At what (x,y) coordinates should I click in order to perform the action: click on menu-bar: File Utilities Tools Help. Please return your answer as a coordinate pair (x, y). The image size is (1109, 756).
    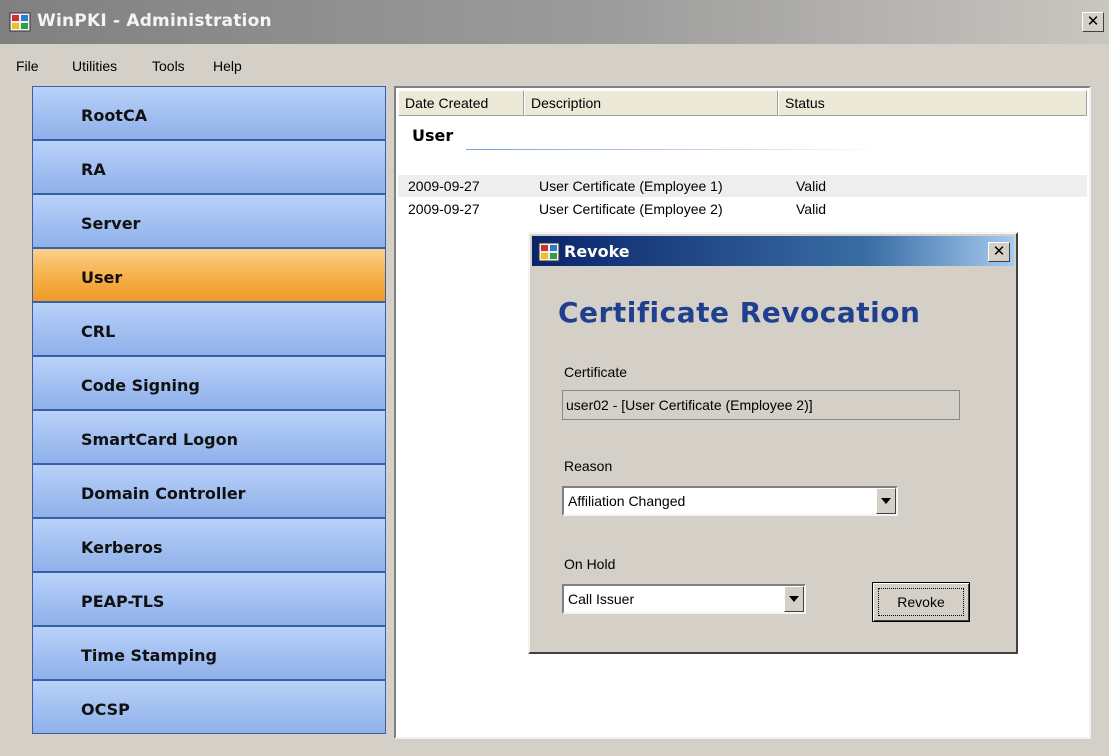
    Looking at the image, I should click on (554, 66).